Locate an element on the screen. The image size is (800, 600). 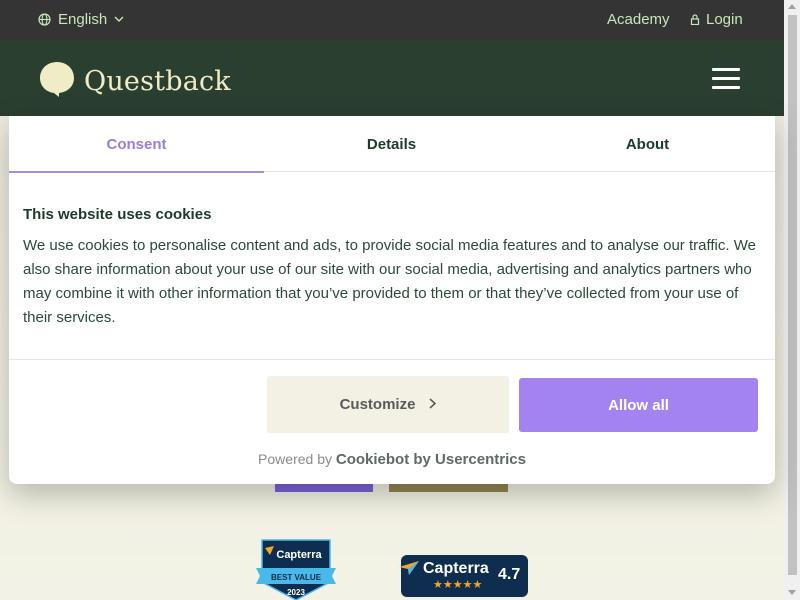
top-utility-bar: English Academy Login is located at coordinates (392, 20).